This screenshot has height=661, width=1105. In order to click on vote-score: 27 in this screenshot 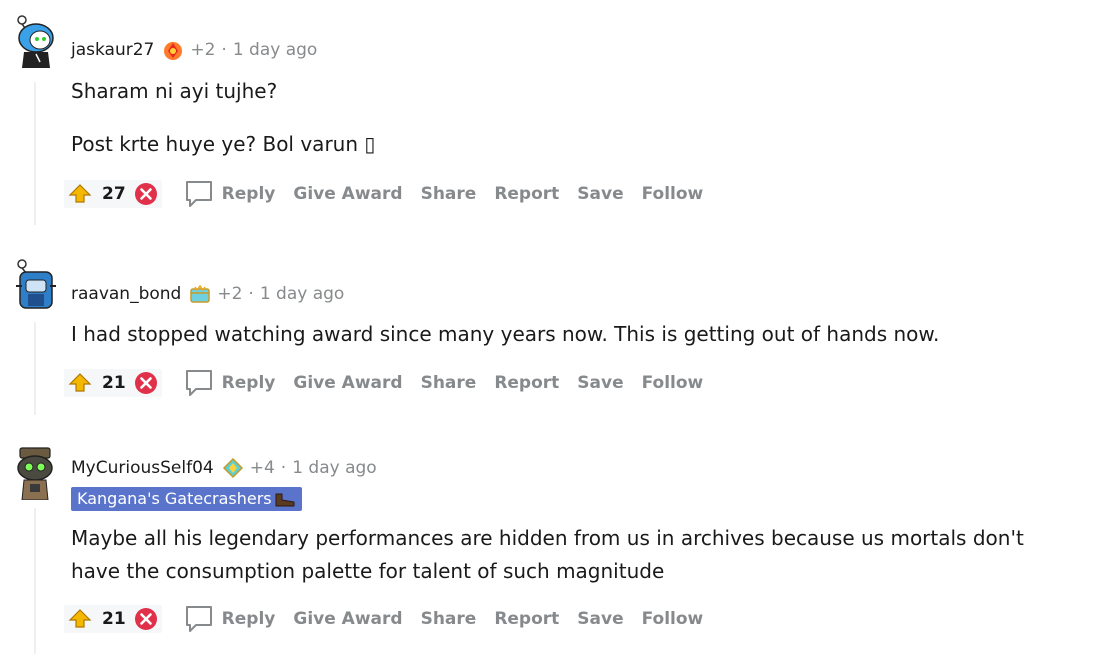, I will do `click(114, 194)`.